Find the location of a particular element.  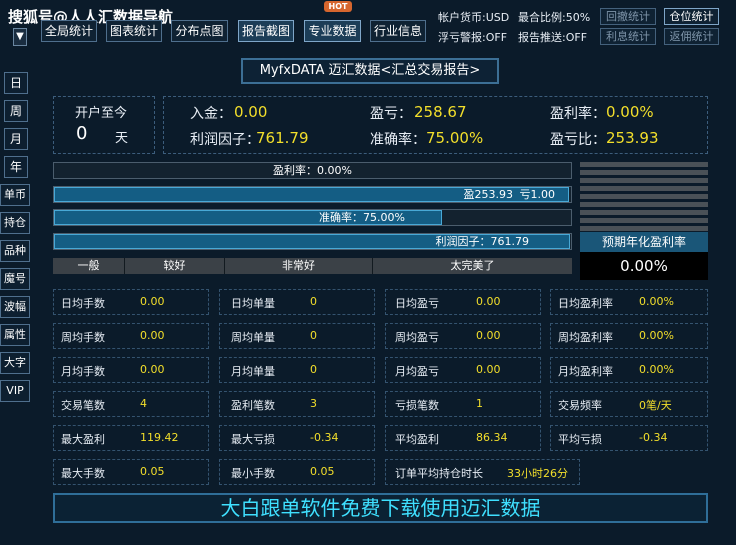

stat-cell: 日均手数 0.00 is located at coordinates (131, 302).